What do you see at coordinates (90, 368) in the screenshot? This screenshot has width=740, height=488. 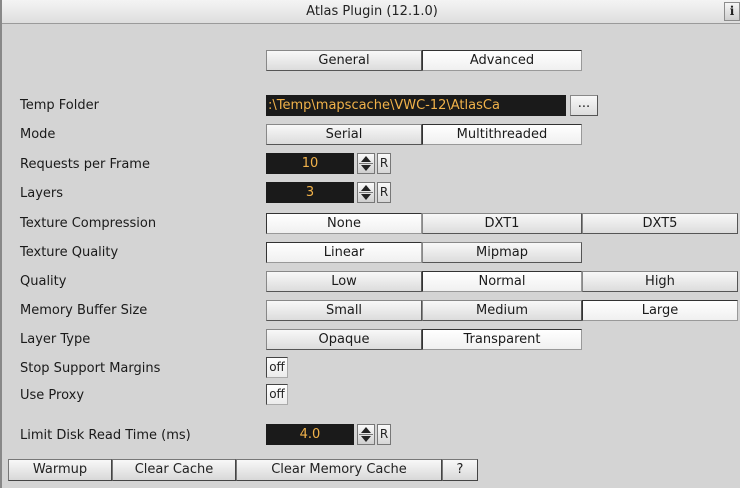 I see `stop-support-margins-label: Stop Support Margins` at bounding box center [90, 368].